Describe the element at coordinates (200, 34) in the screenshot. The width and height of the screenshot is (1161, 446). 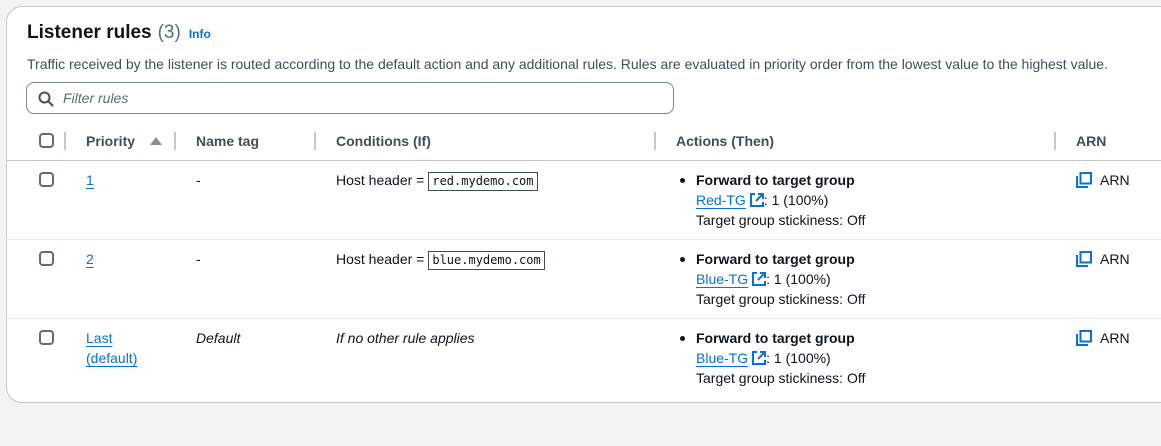
I see `info-link: Info` at that location.